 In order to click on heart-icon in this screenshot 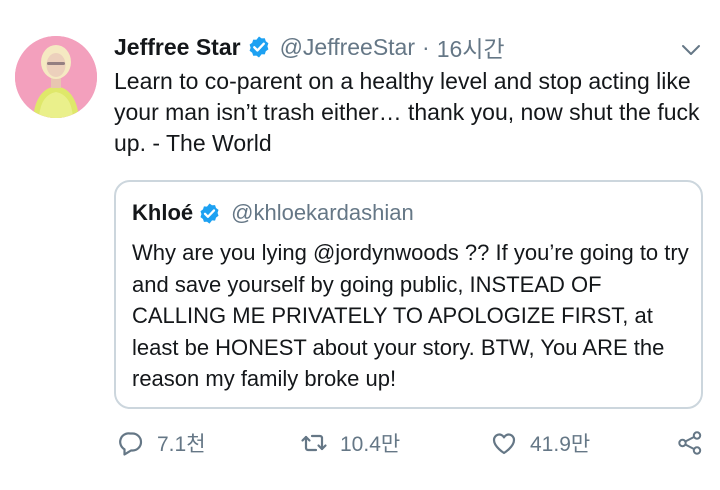, I will do `click(504, 444)`.